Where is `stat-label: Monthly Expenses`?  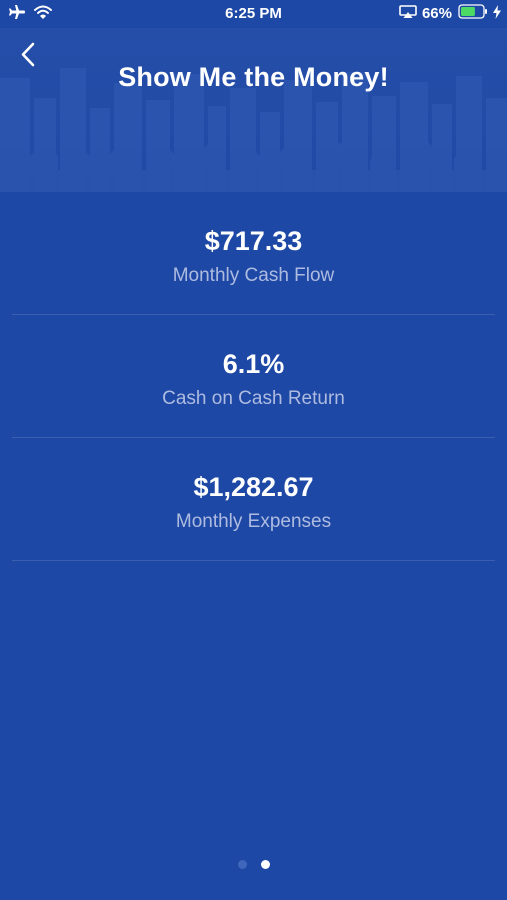
stat-label: Monthly Expenses is located at coordinates (253, 521).